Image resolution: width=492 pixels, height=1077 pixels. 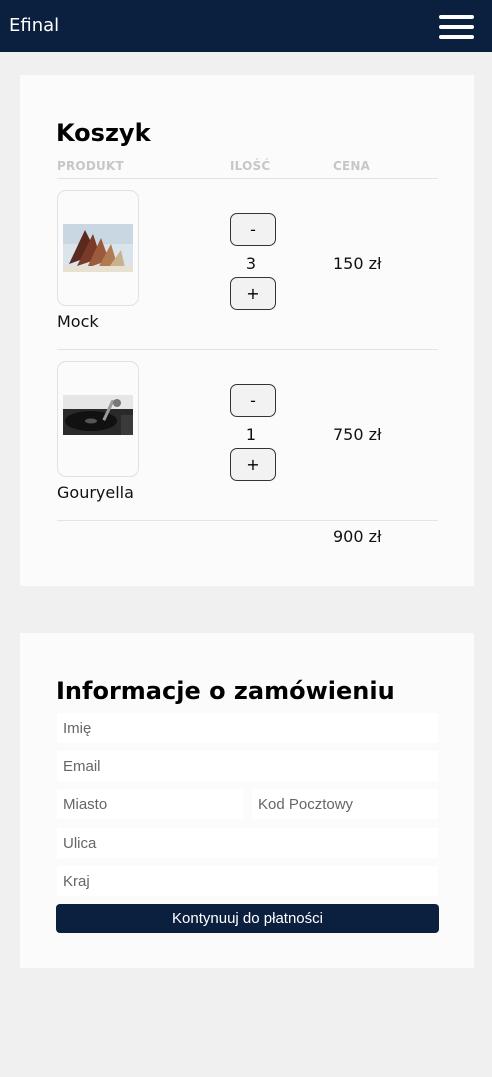 What do you see at coordinates (357, 434) in the screenshot?
I see `item-price: 750 zł` at bounding box center [357, 434].